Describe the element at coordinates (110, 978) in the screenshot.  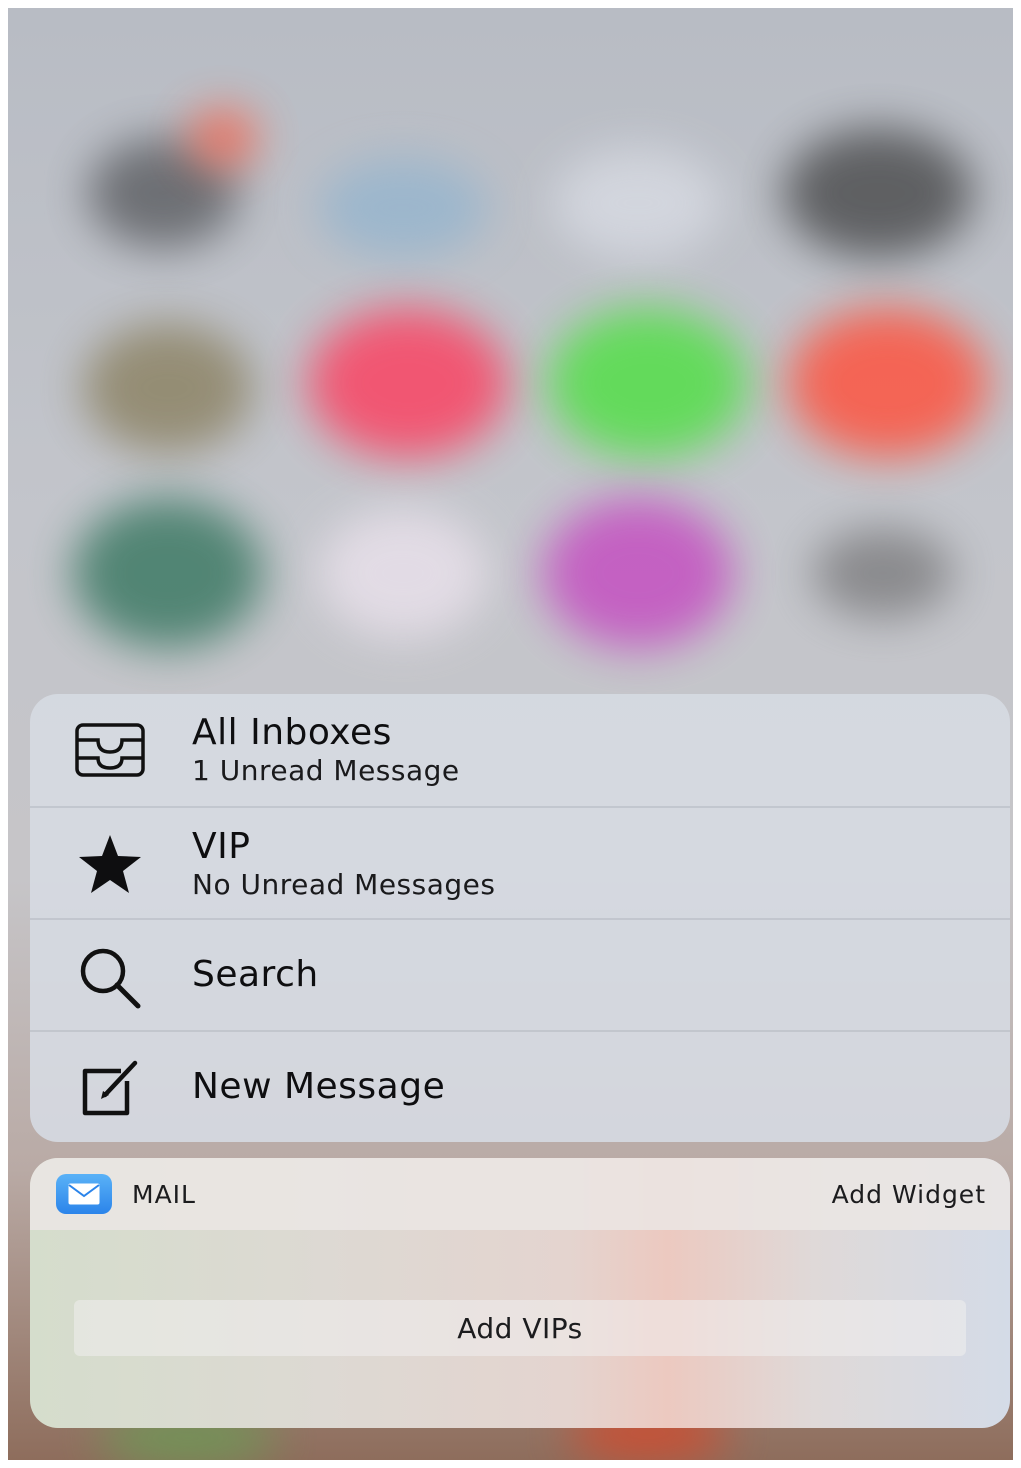
I see `search-icon` at that location.